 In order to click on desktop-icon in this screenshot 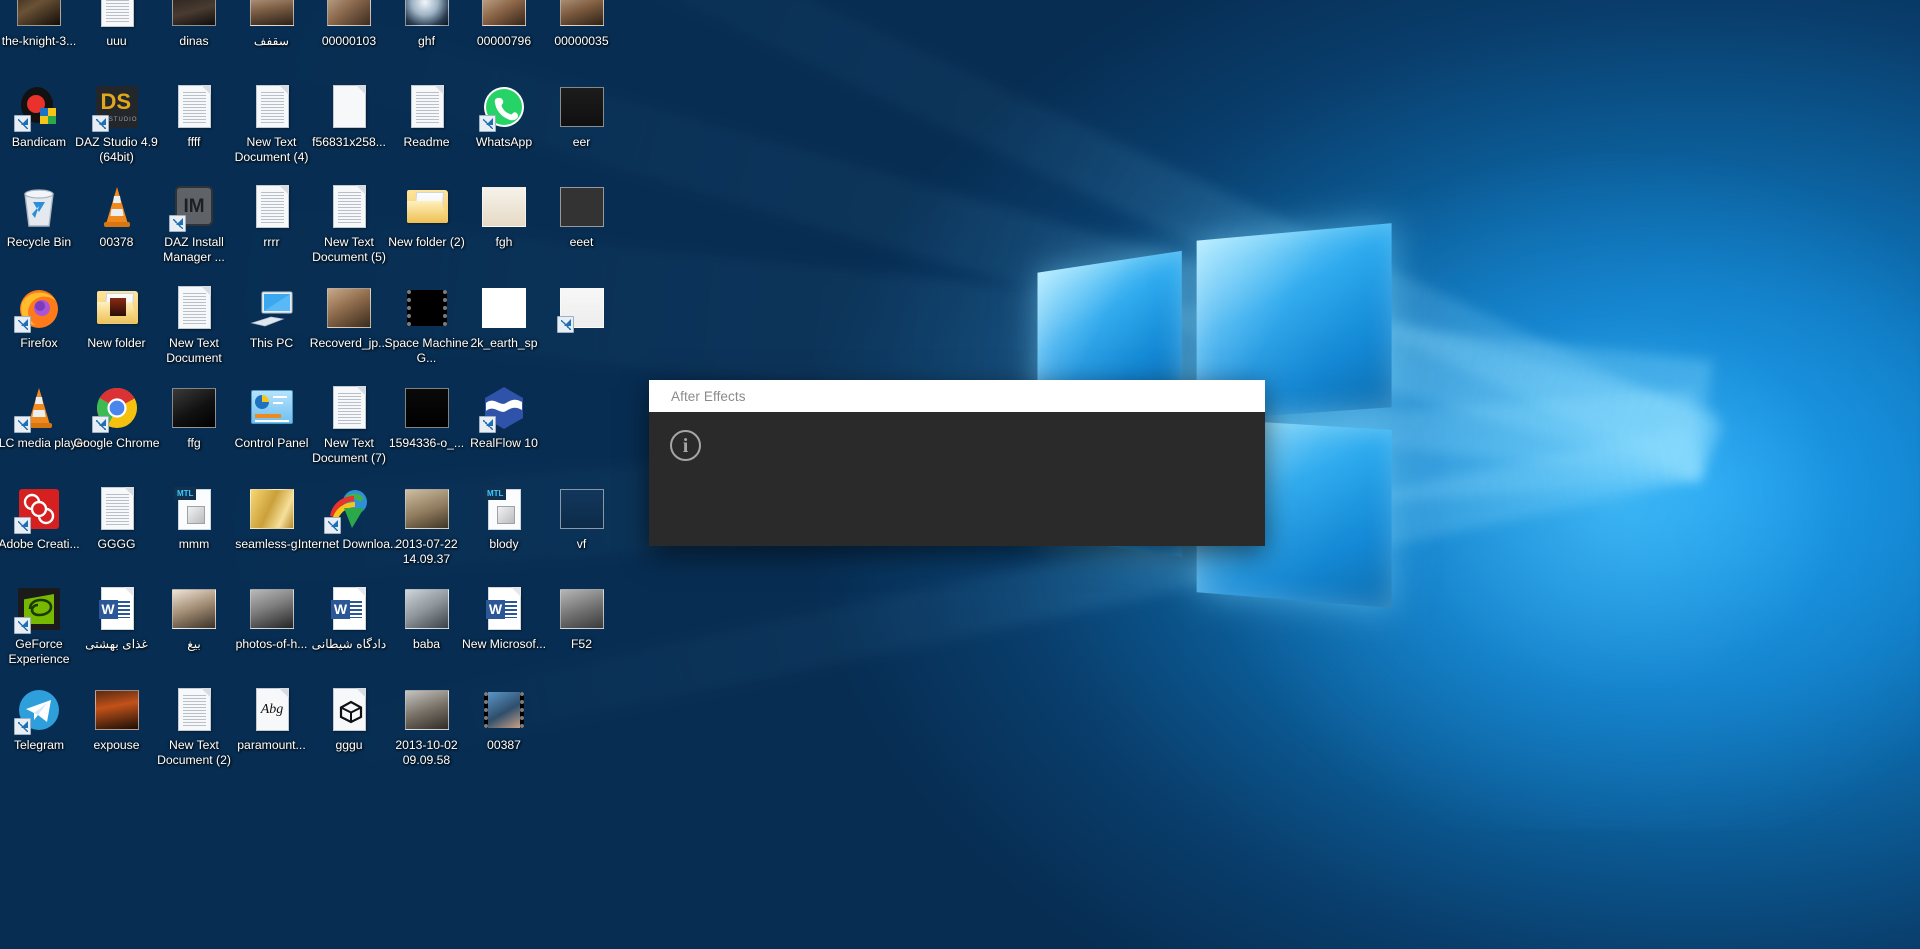, I will do `click(582, 310)`.